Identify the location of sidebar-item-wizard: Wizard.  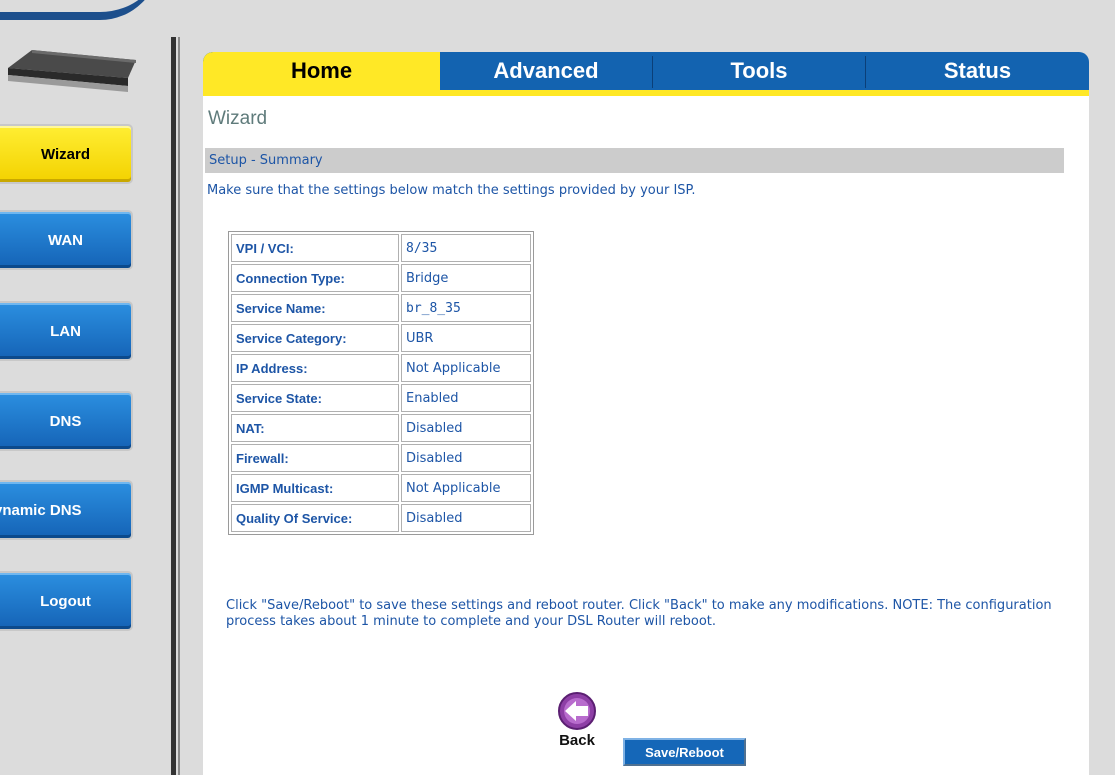
(66, 154).